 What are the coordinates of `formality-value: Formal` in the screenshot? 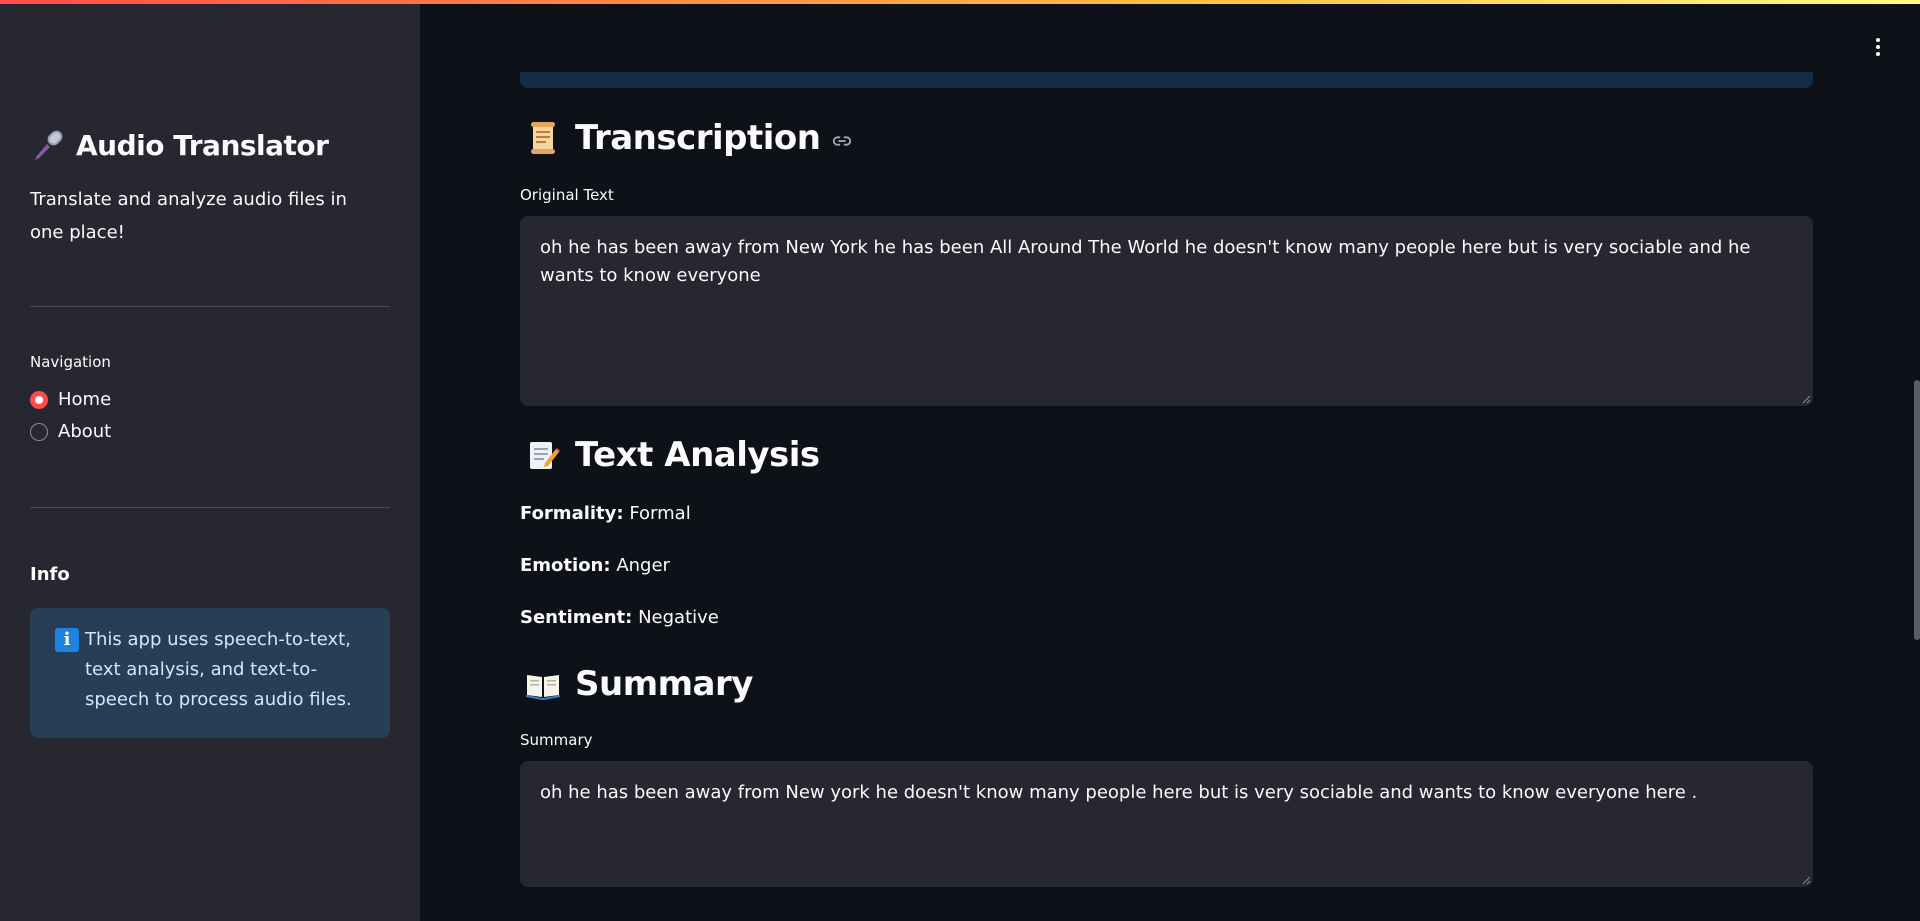 It's located at (660, 513).